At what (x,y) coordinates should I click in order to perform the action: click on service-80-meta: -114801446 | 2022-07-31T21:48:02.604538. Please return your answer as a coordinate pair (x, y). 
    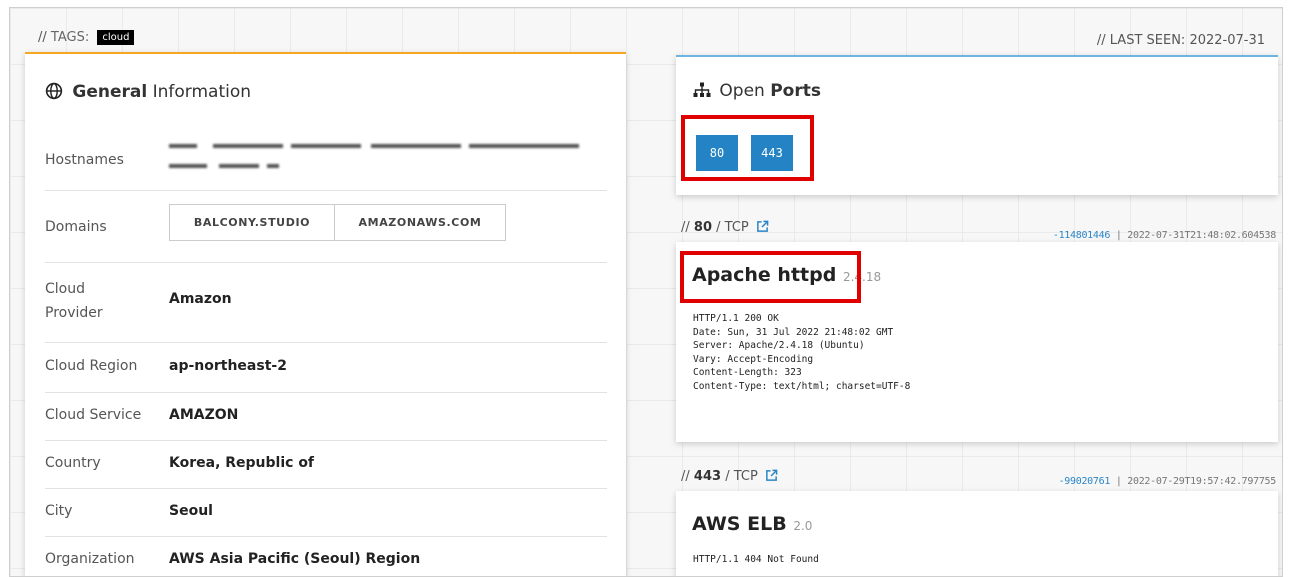
    Looking at the image, I should click on (1164, 235).